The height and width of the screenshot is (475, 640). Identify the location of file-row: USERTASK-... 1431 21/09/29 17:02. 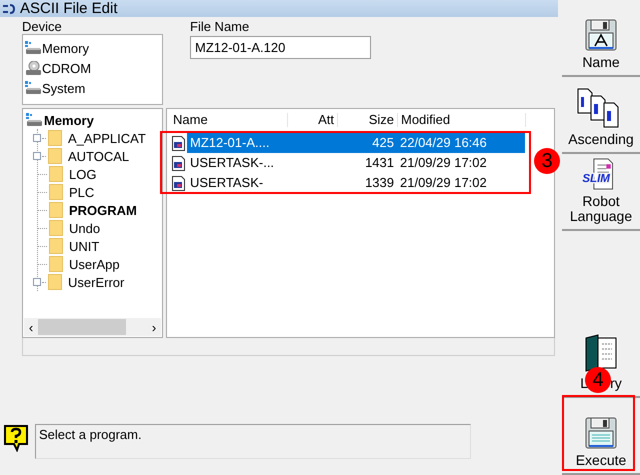
(356, 163).